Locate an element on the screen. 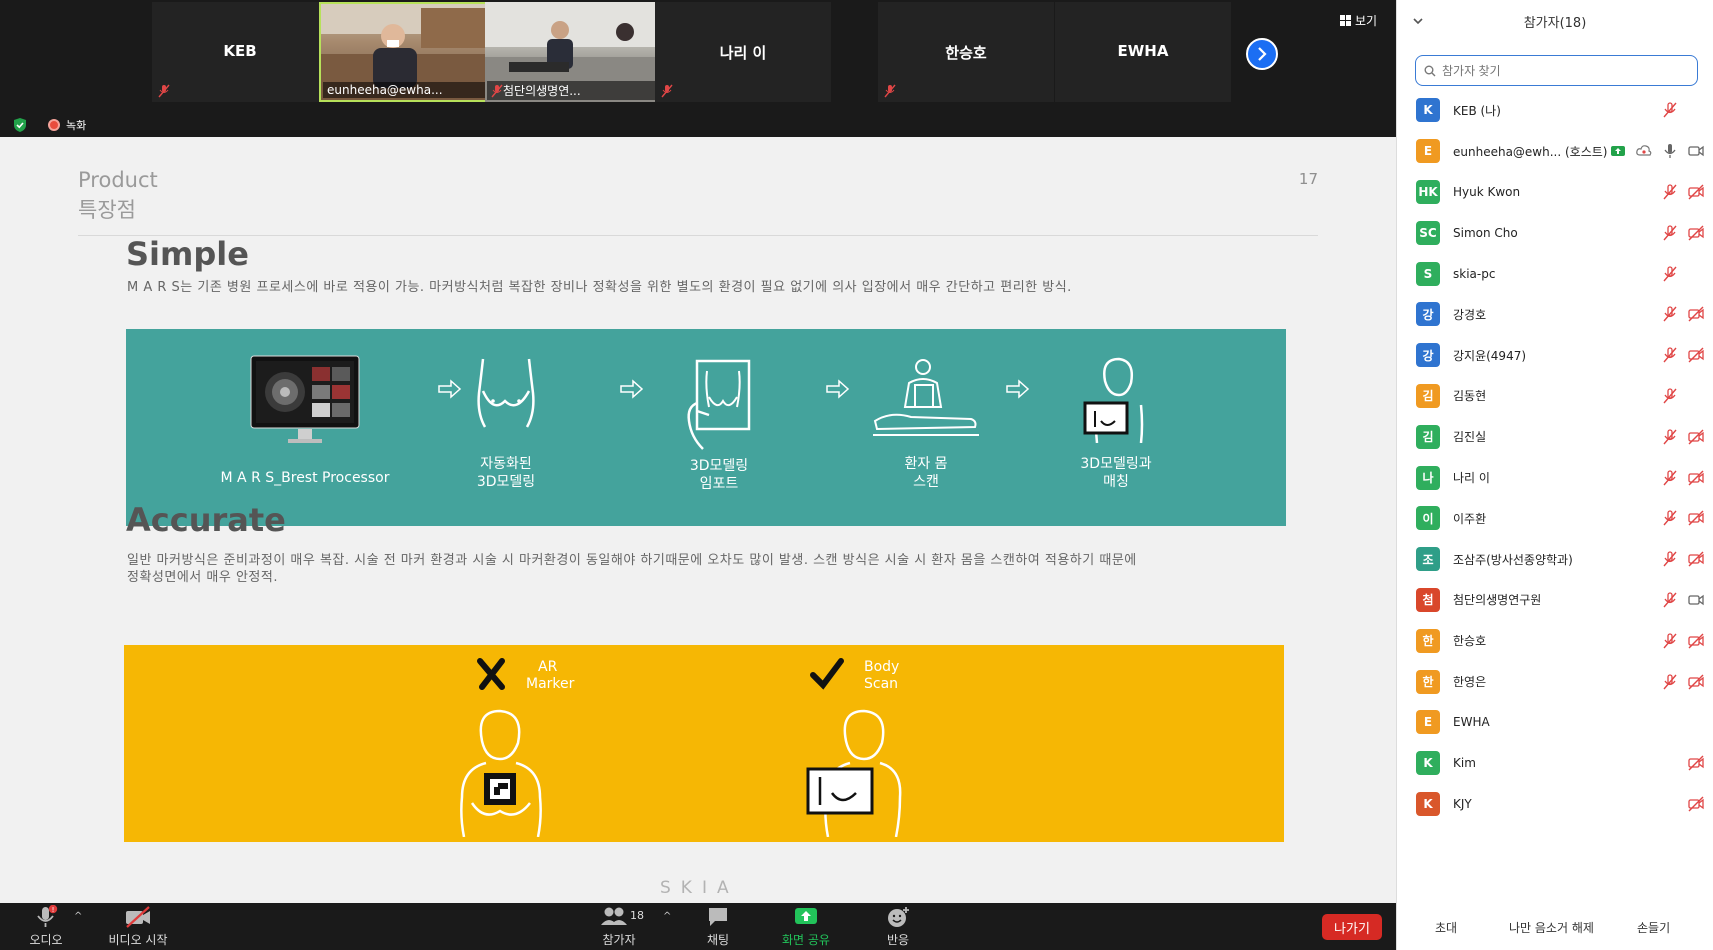 The image size is (1713, 950). reactions-button: 반응 is located at coordinates (898, 926).